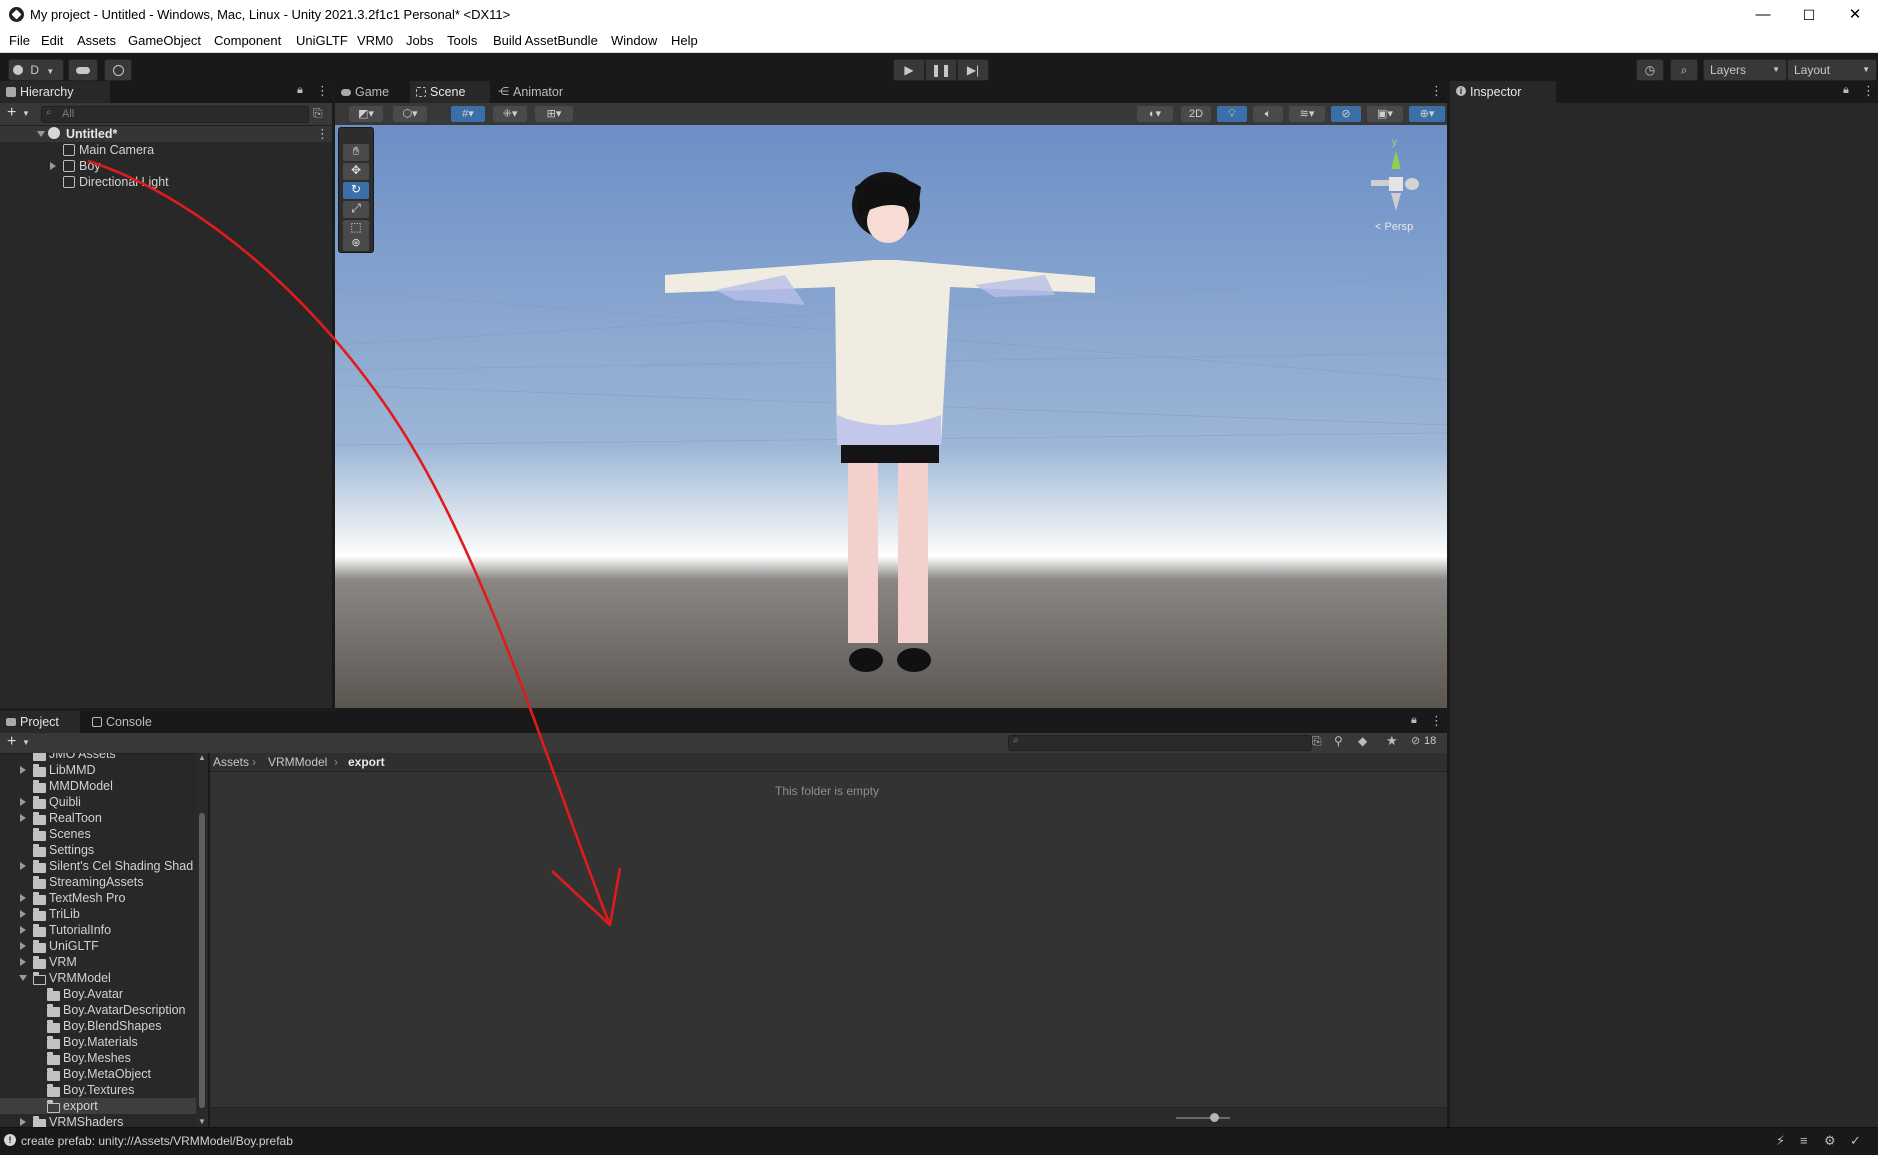 This screenshot has height=1155, width=1878. Describe the element at coordinates (1362, 741) in the screenshot. I see `label-icon: ◆` at that location.